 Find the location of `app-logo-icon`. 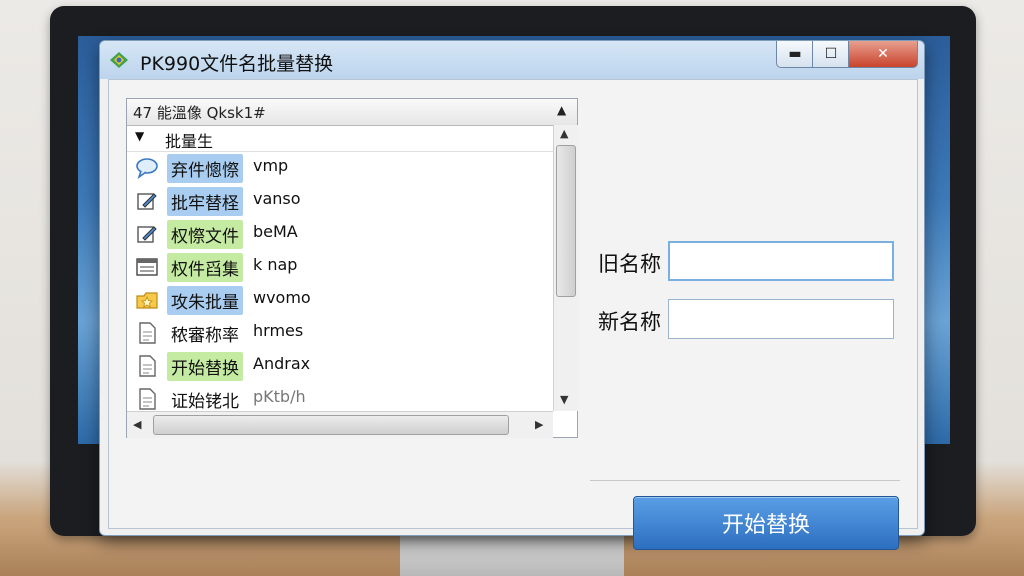

app-logo-icon is located at coordinates (119, 60).